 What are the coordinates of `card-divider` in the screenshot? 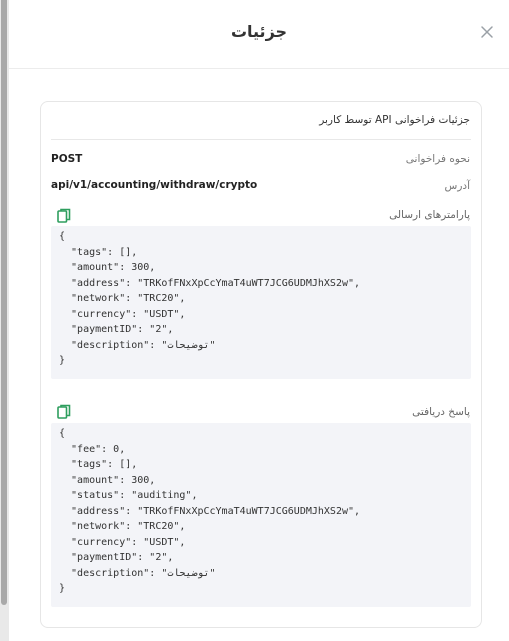 It's located at (261, 139).